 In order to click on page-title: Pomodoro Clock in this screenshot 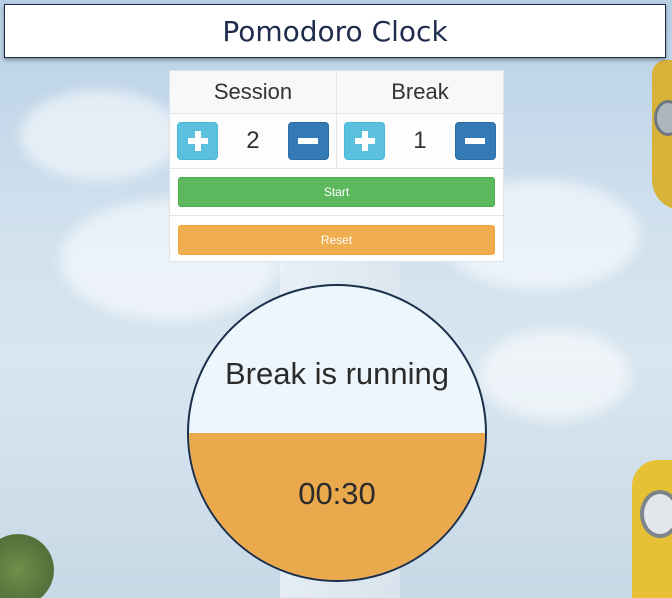, I will do `click(335, 31)`.